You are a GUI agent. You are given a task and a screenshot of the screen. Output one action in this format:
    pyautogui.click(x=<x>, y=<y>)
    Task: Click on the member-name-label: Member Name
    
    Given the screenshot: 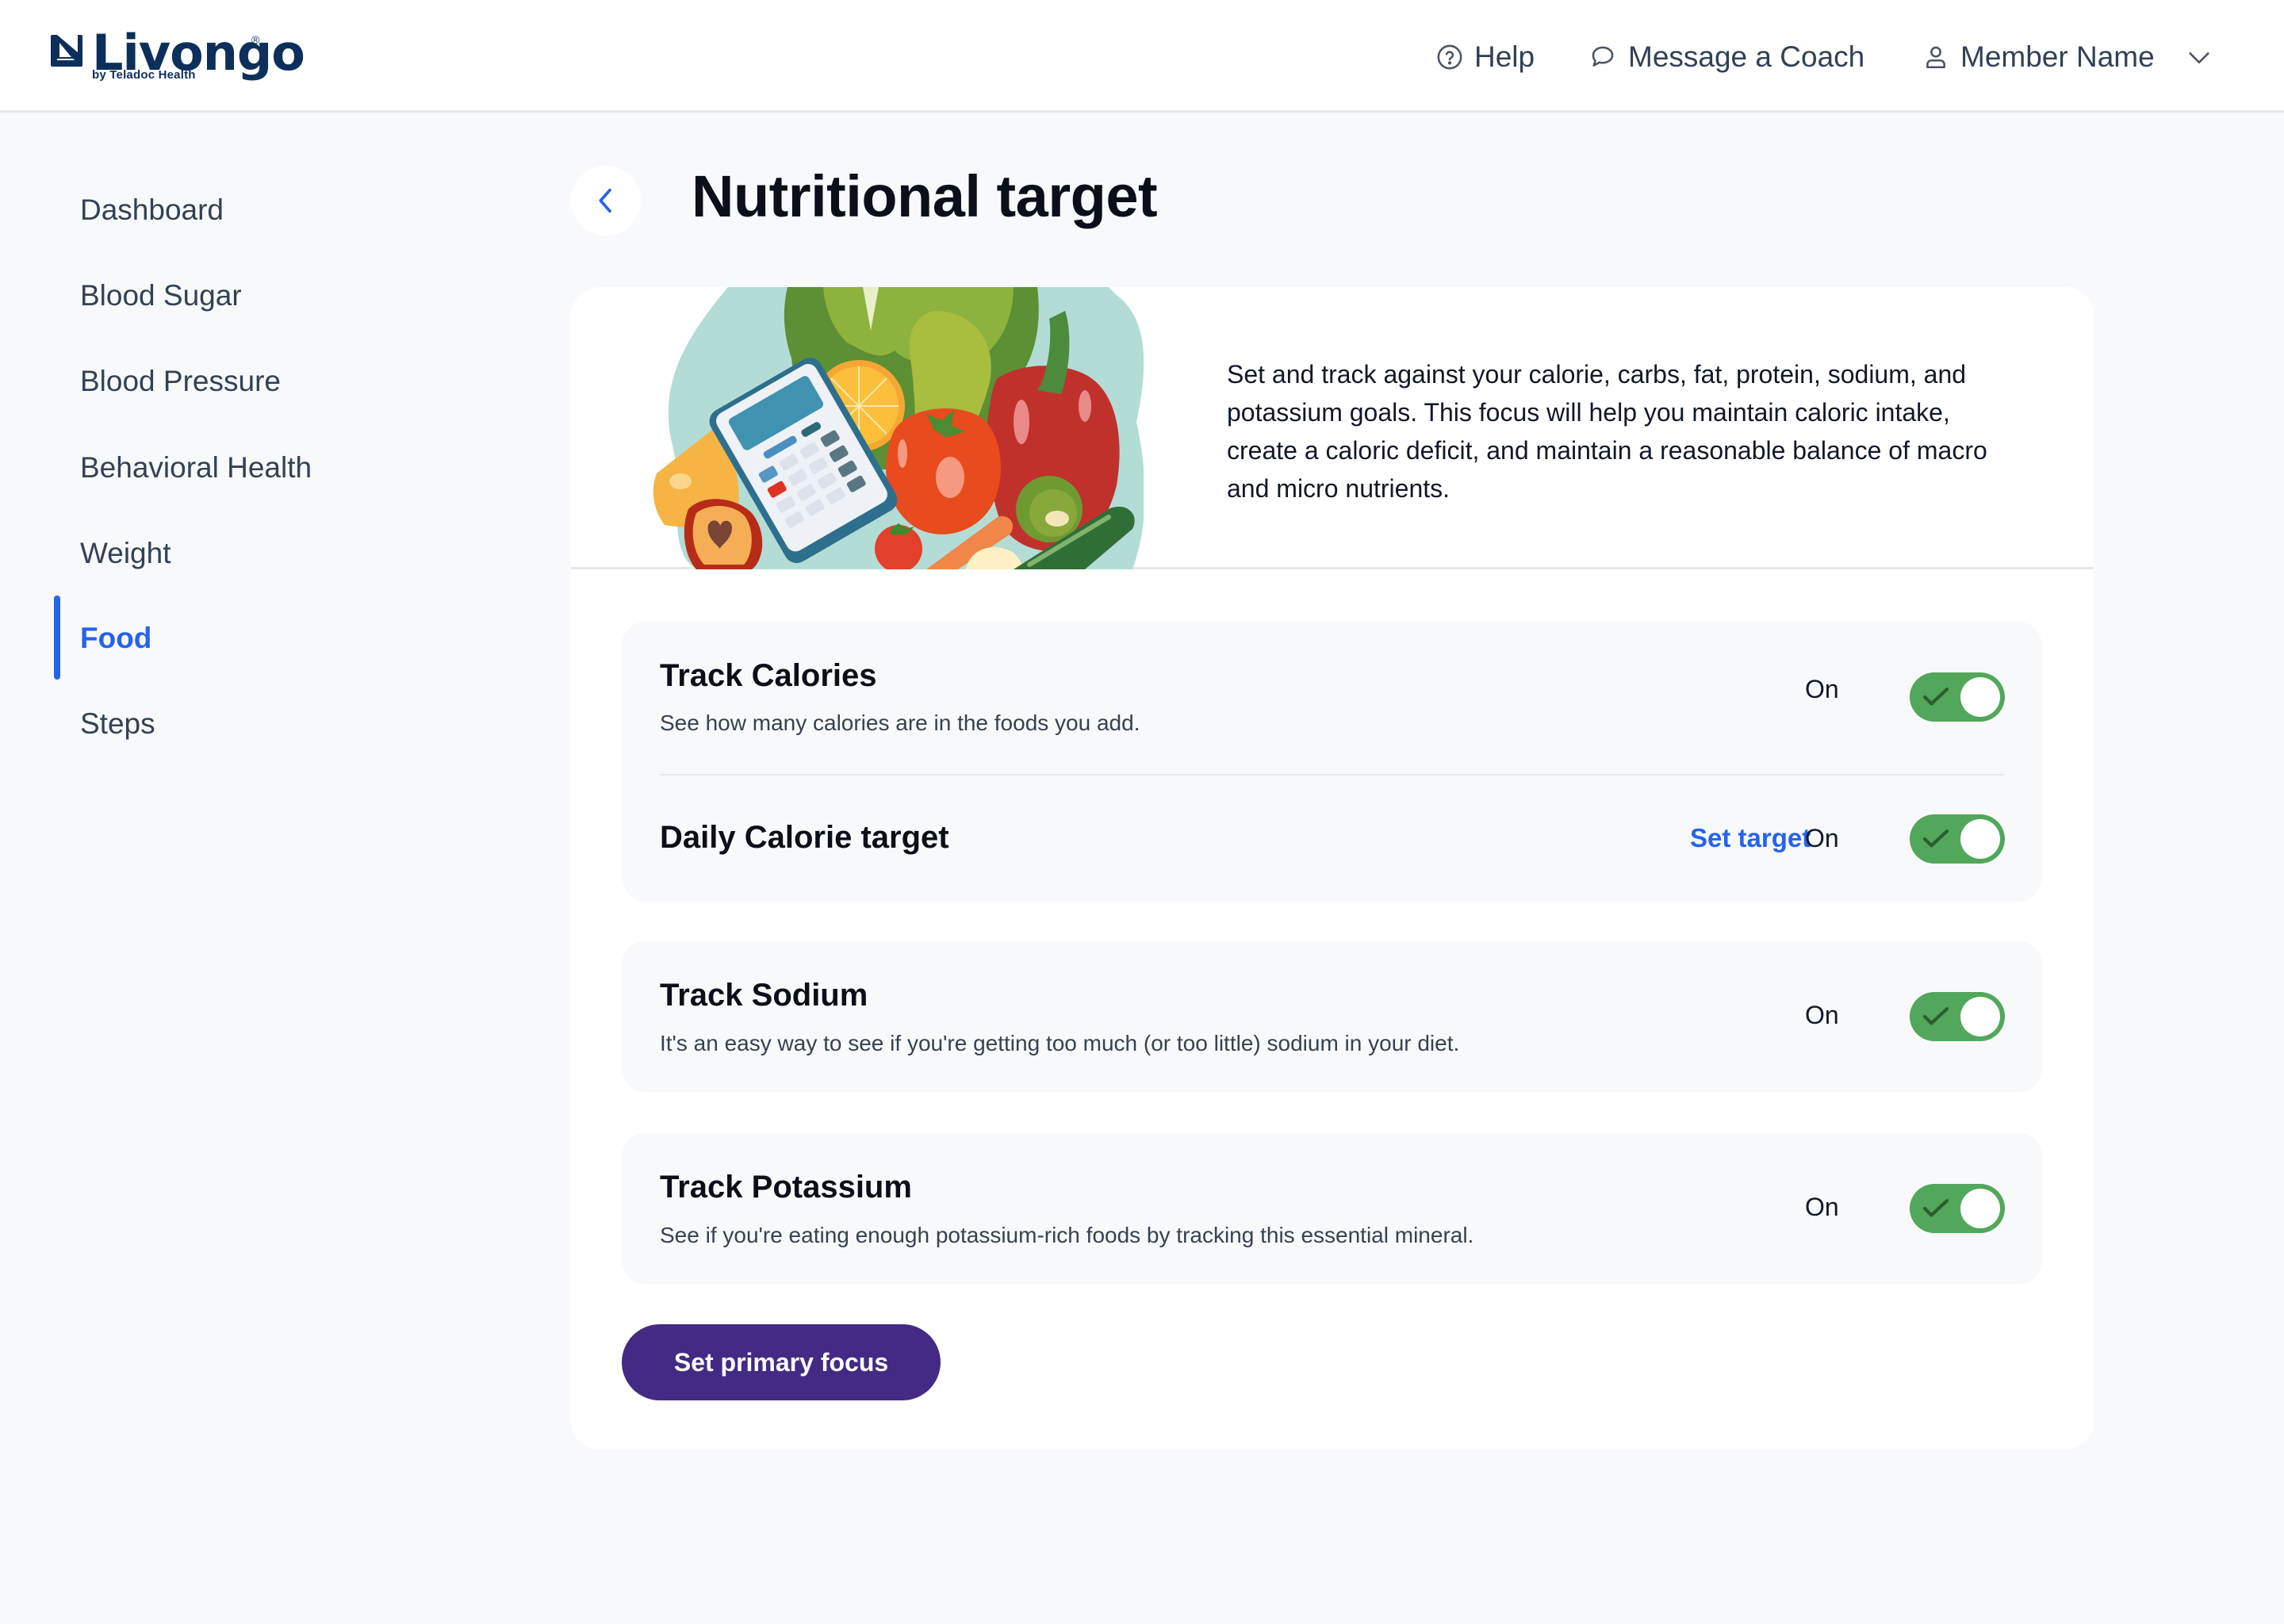 What is the action you would take?
    pyautogui.click(x=2057, y=56)
    